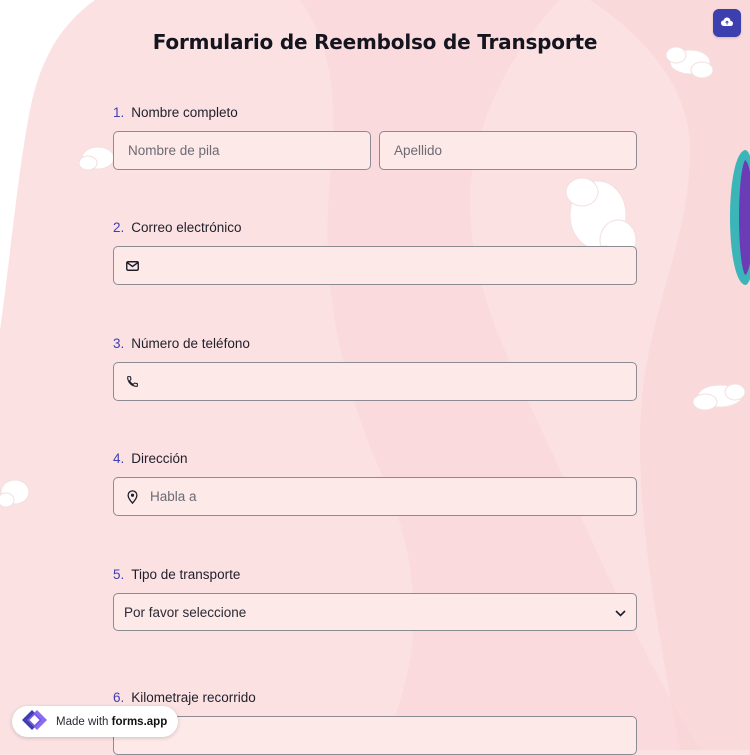  I want to click on badge-brand: forms.app, so click(139, 721).